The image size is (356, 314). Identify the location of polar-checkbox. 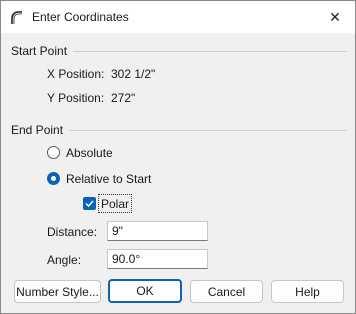
(89, 203).